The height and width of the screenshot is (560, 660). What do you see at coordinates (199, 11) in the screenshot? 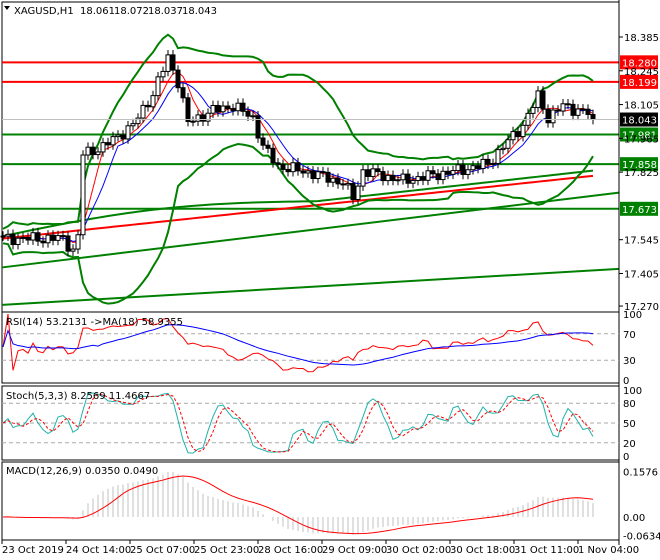
I see `ohlc-close: 18.043` at bounding box center [199, 11].